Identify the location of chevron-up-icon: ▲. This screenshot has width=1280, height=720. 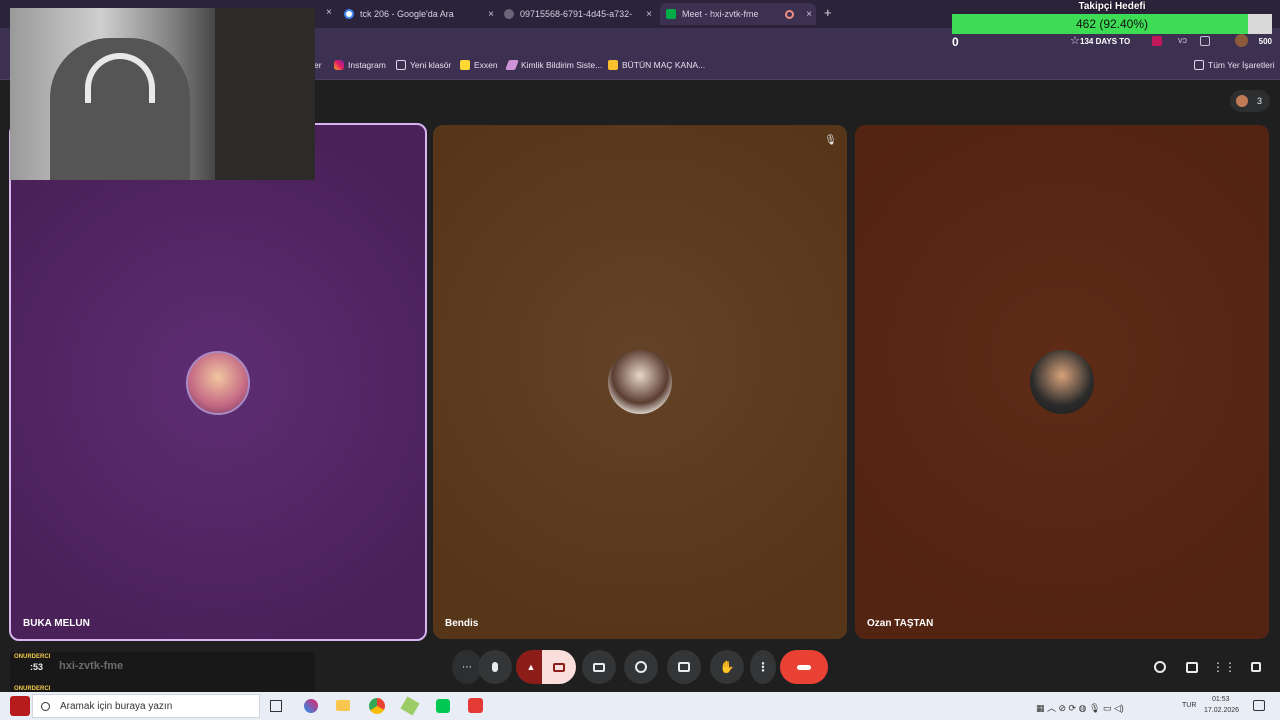
(531, 667).